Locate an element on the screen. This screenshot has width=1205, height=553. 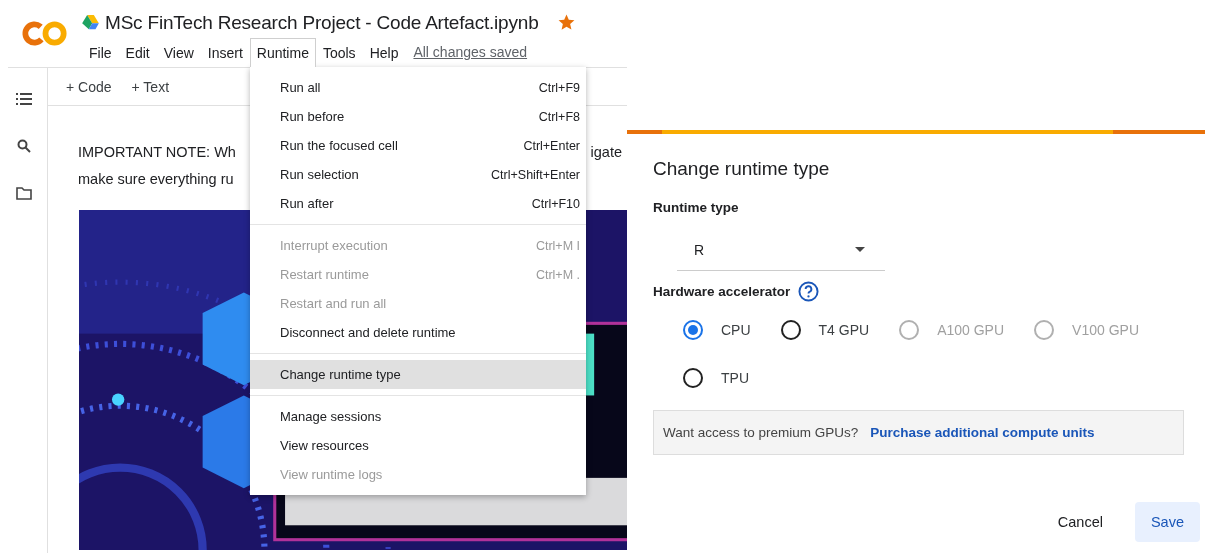
menu-item-label: Run selection is located at coordinates (319, 174).